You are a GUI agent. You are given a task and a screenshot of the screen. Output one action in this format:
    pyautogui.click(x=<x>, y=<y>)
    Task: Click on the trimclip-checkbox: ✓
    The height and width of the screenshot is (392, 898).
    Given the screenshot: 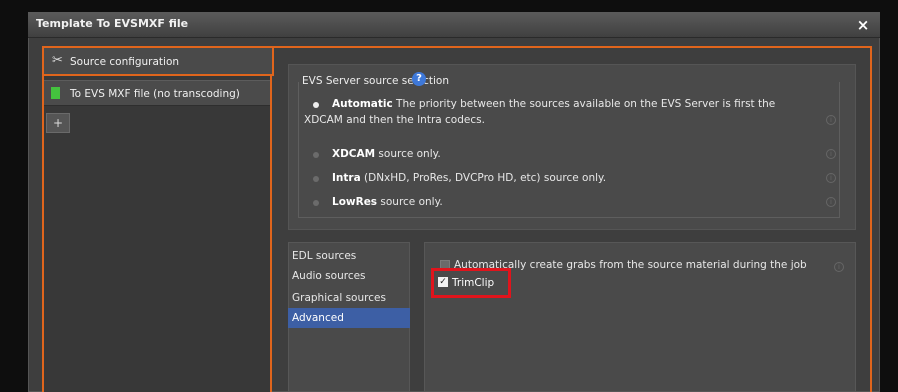 What is the action you would take?
    pyautogui.click(x=443, y=282)
    